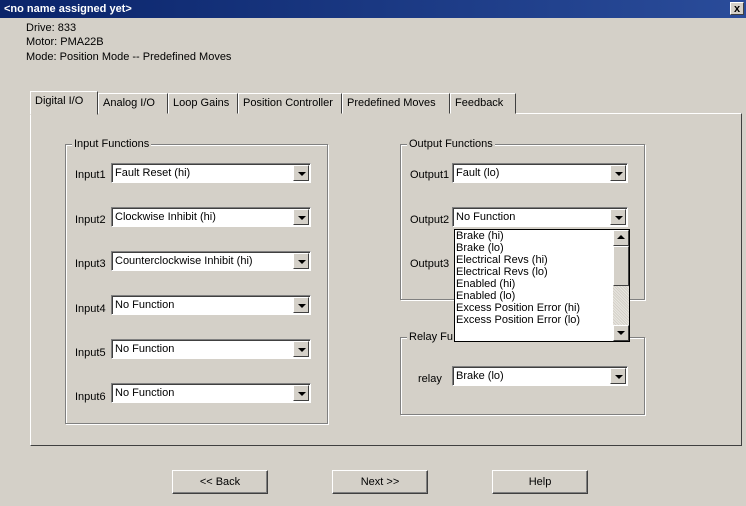 The height and width of the screenshot is (506, 746). I want to click on scroll-thumb, so click(621, 266).